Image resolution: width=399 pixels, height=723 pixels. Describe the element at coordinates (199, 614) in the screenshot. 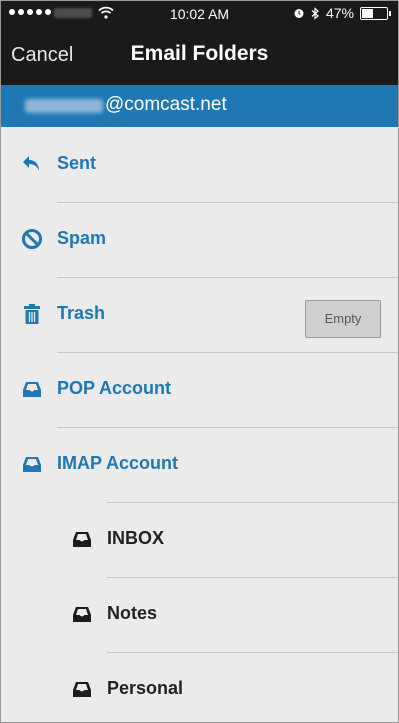

I see `subfolder-row-notes: Notes` at that location.